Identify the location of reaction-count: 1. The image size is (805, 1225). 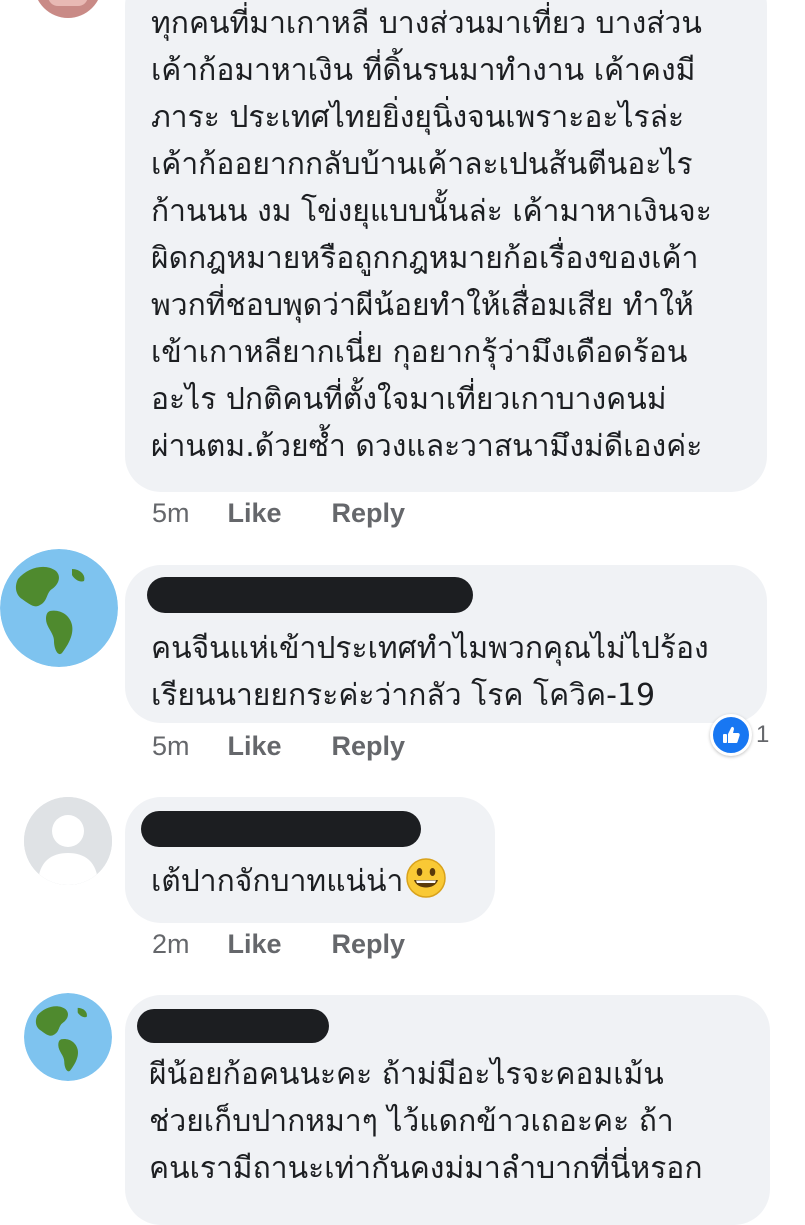
(763, 734).